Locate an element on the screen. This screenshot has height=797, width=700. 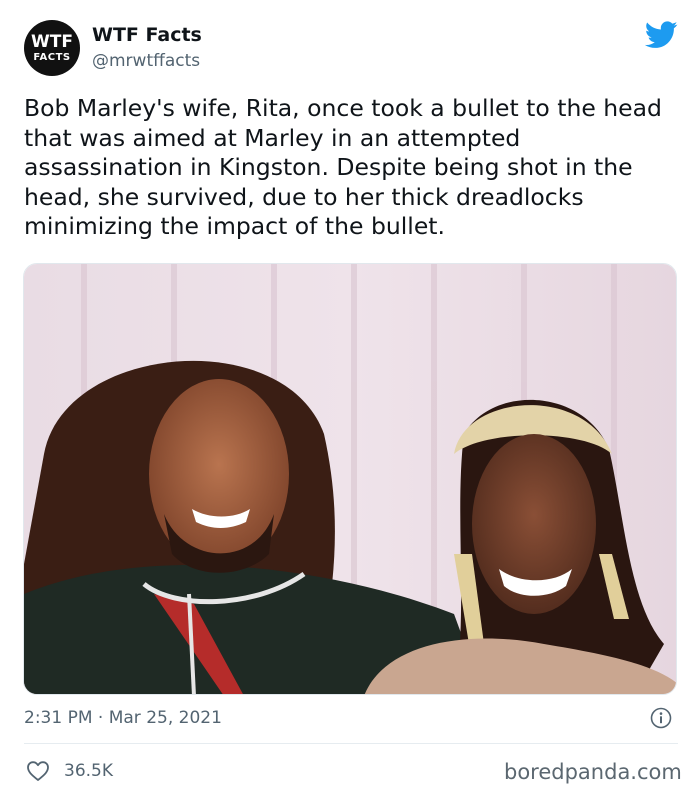
tweet-timestamp: 2:31 PM · Mar 25, 2021 is located at coordinates (123, 718).